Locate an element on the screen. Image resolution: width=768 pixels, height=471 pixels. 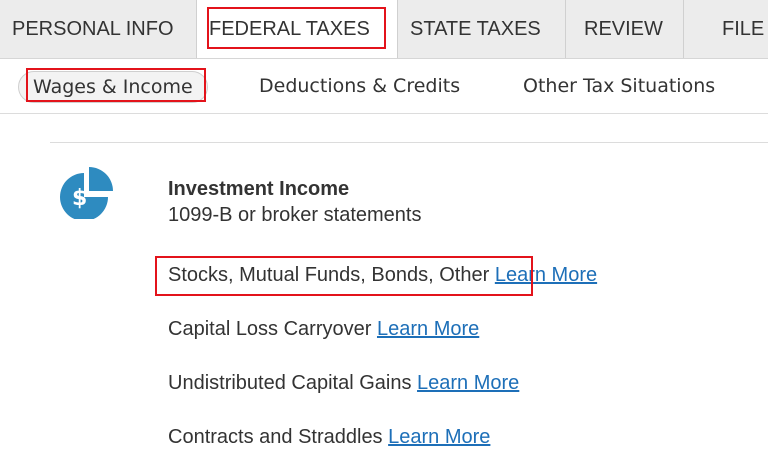
list-item: Undistributed Capital Gains Learn More is located at coordinates (343, 383).